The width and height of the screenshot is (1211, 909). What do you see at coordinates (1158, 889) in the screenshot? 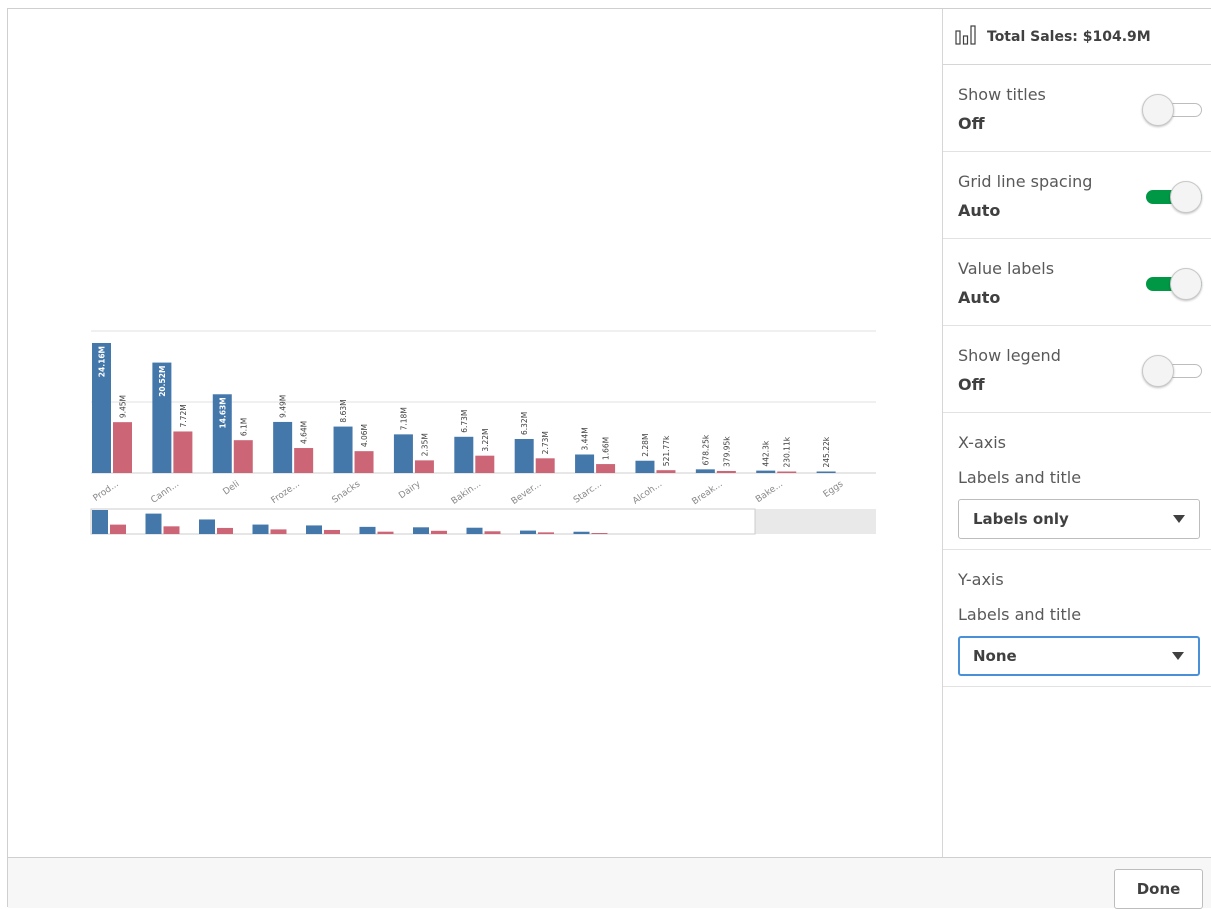
I see `done-button: Done` at bounding box center [1158, 889].